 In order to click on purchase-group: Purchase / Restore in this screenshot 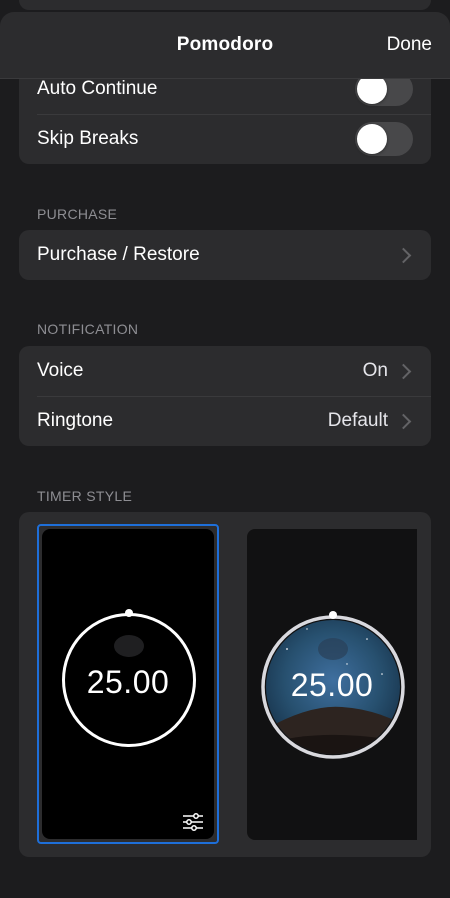, I will do `click(225, 255)`.